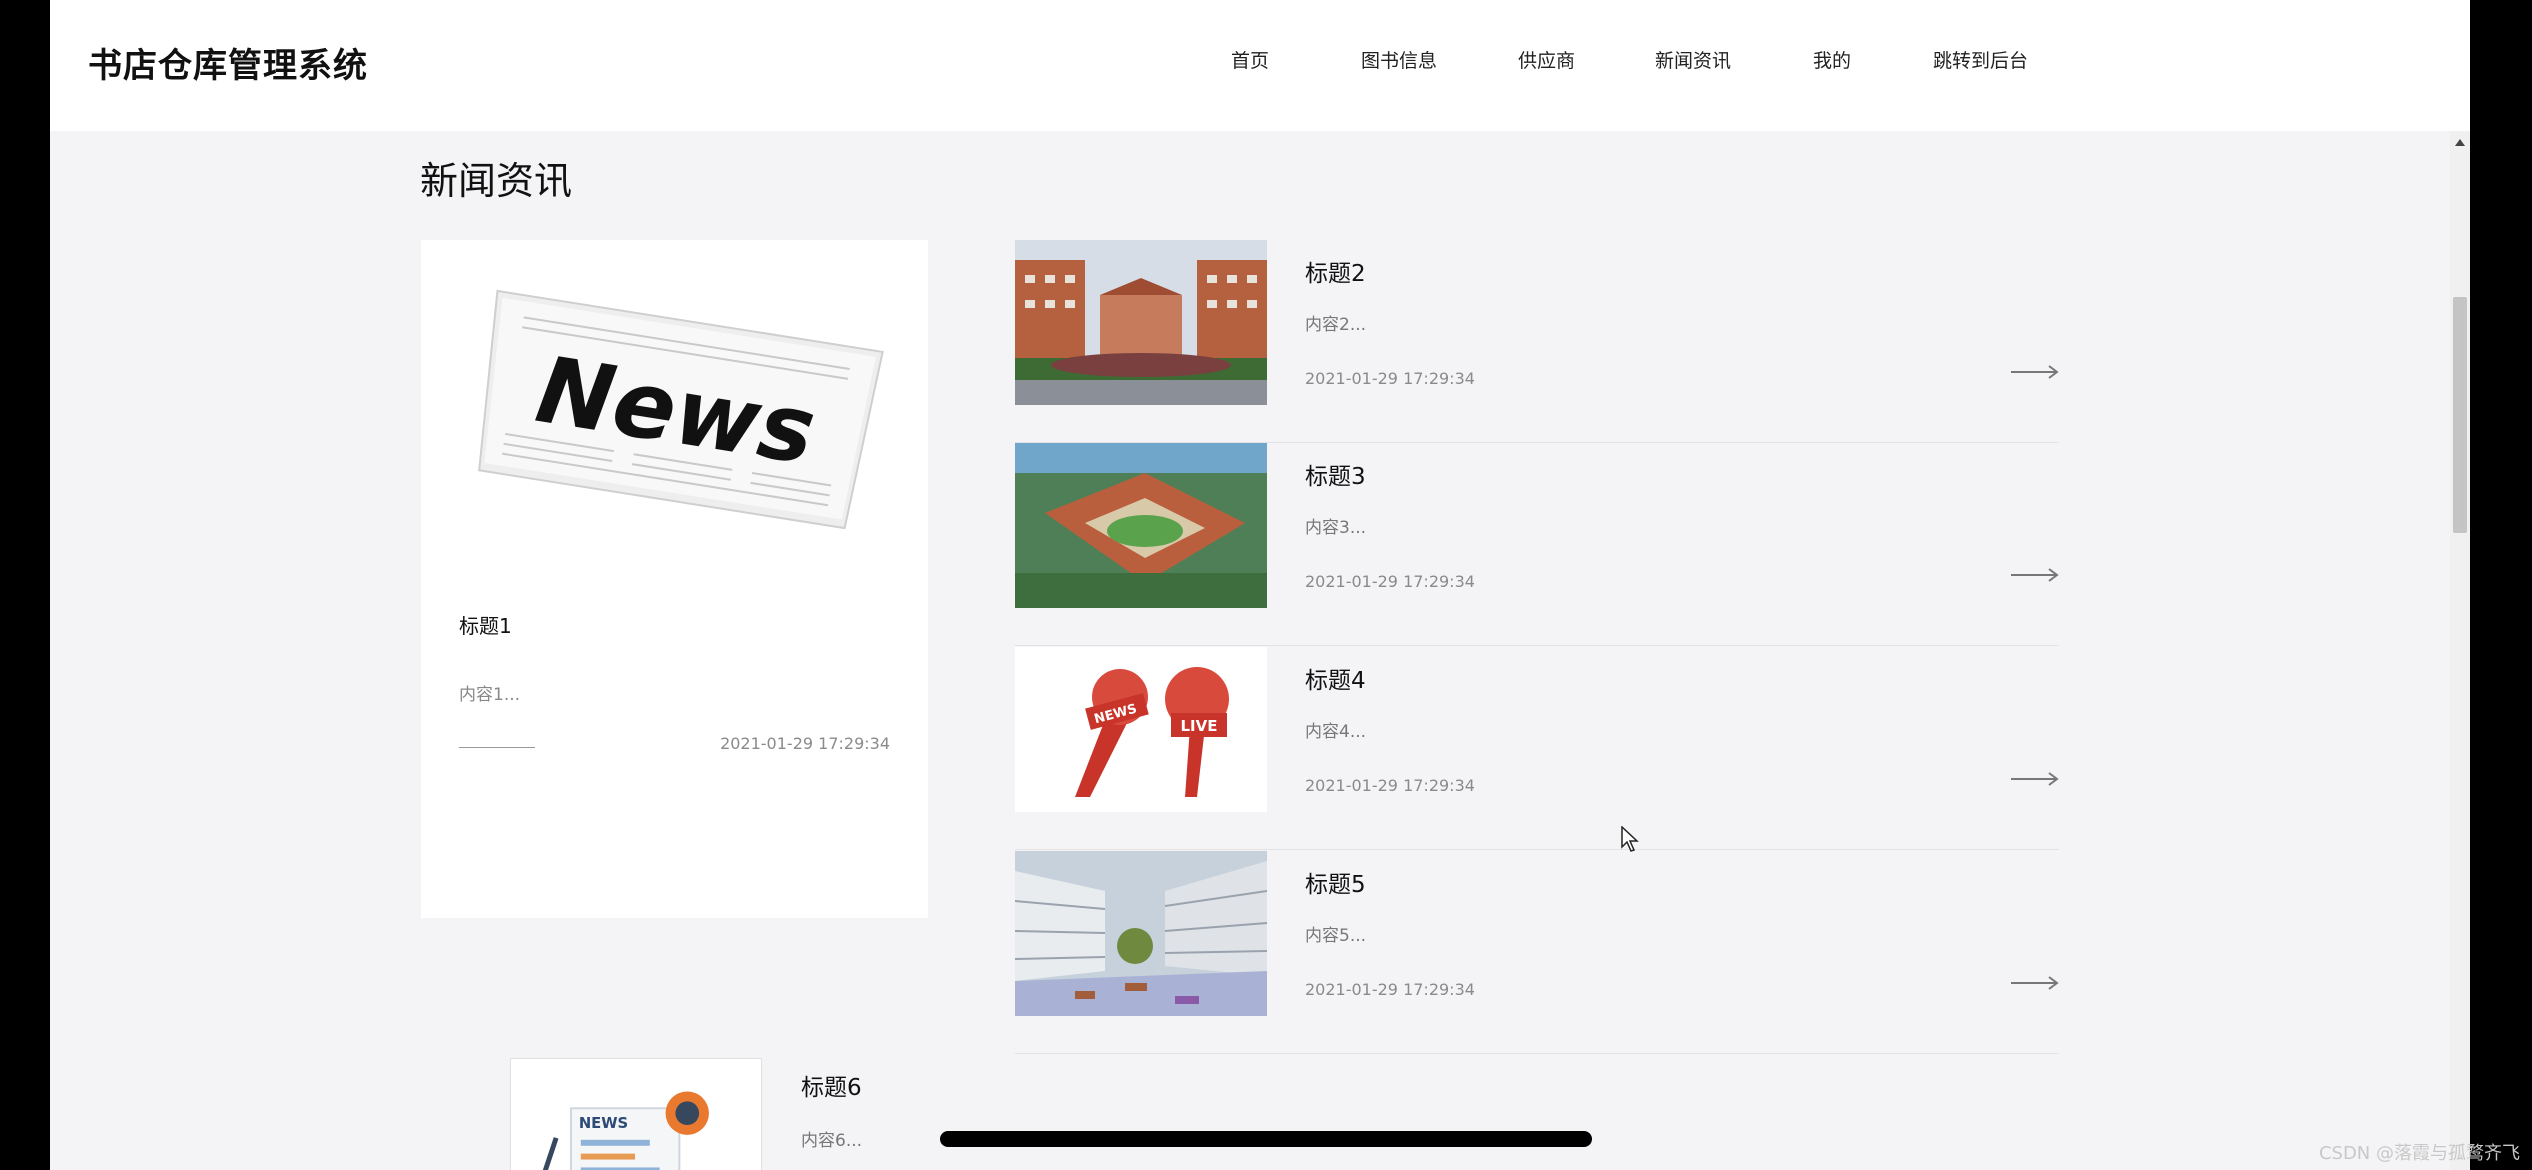 The image size is (2532, 1170). I want to click on featured-title: 标题1, so click(485, 624).